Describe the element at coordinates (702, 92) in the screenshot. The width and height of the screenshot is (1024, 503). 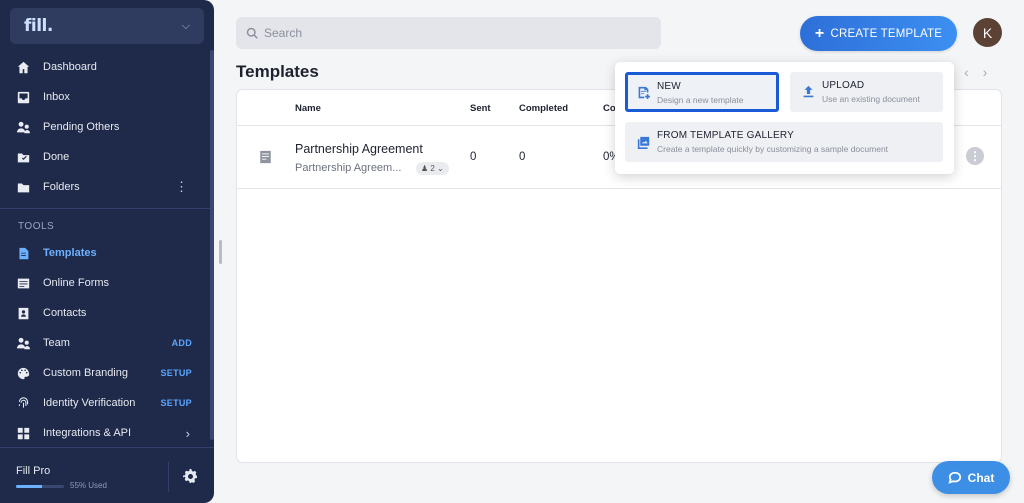
I see `menu-item-new: NEW Design a new template` at that location.